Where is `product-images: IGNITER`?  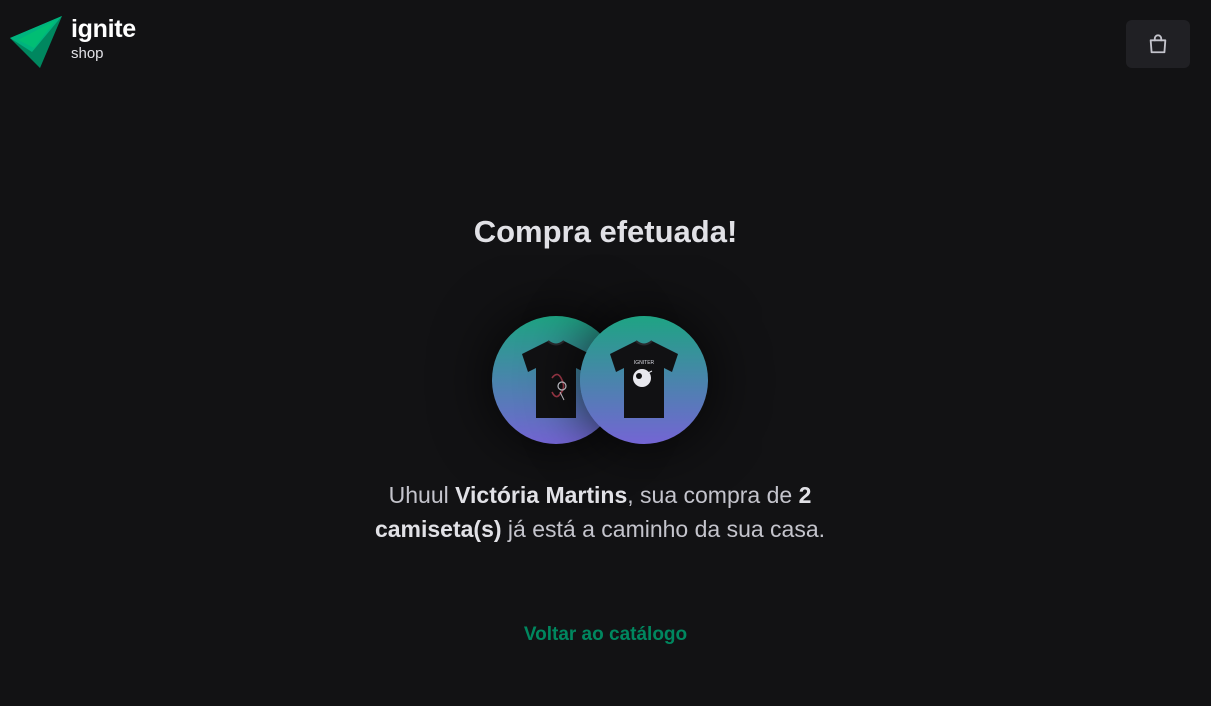
product-images: IGNITER is located at coordinates (600, 381).